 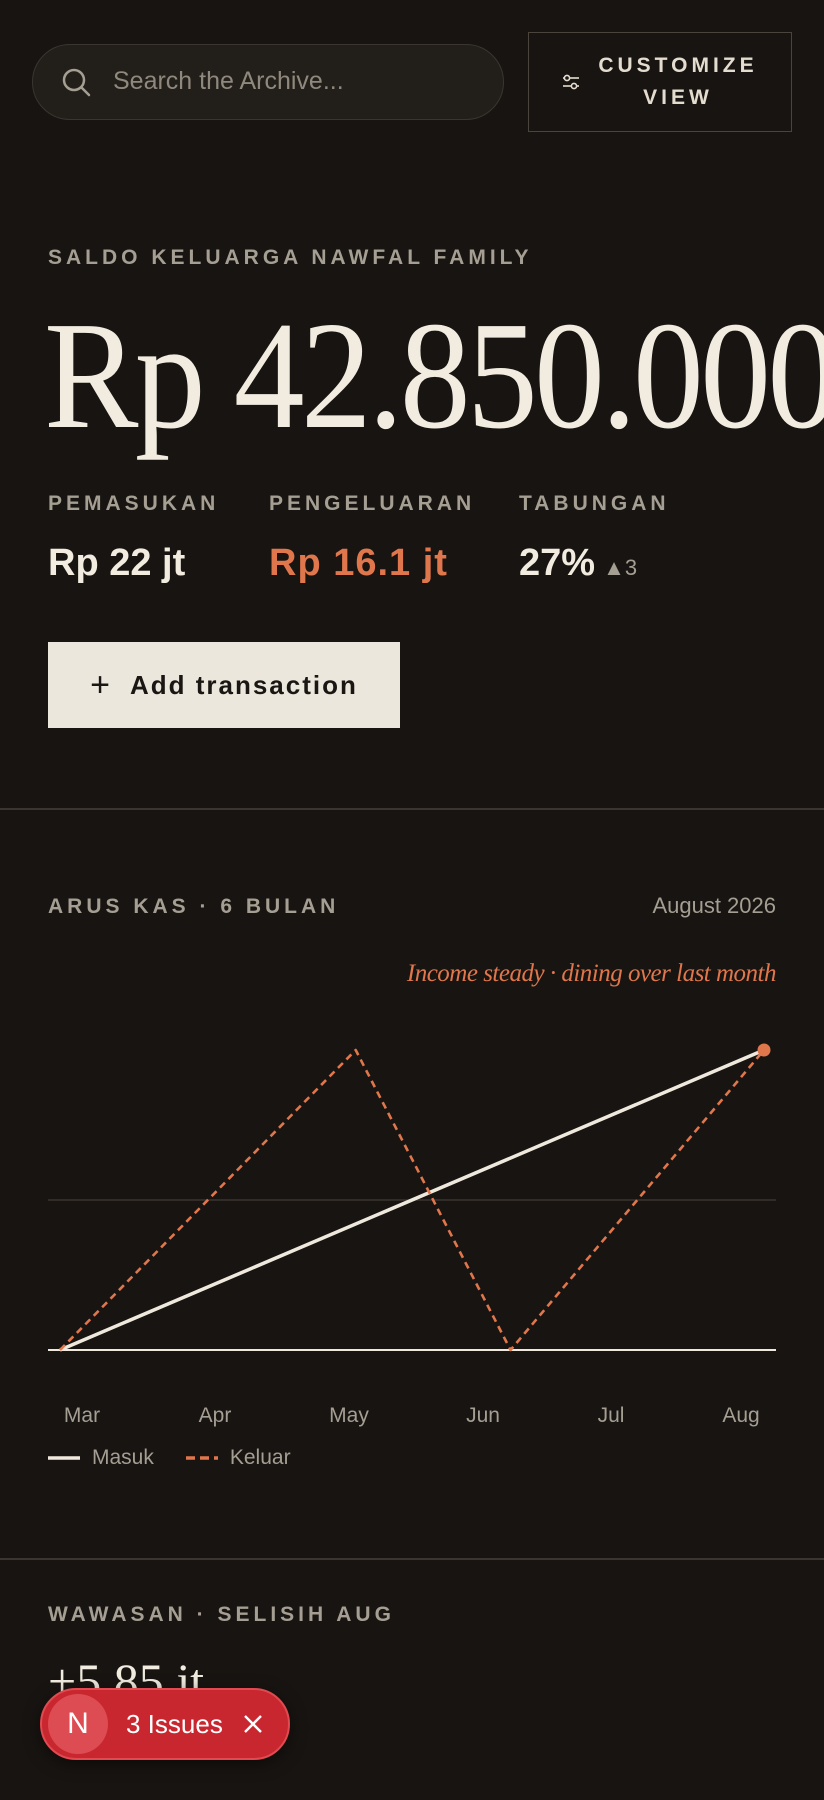 What do you see at coordinates (134, 503) in the screenshot?
I see `stat-label: PEMASUKAN` at bounding box center [134, 503].